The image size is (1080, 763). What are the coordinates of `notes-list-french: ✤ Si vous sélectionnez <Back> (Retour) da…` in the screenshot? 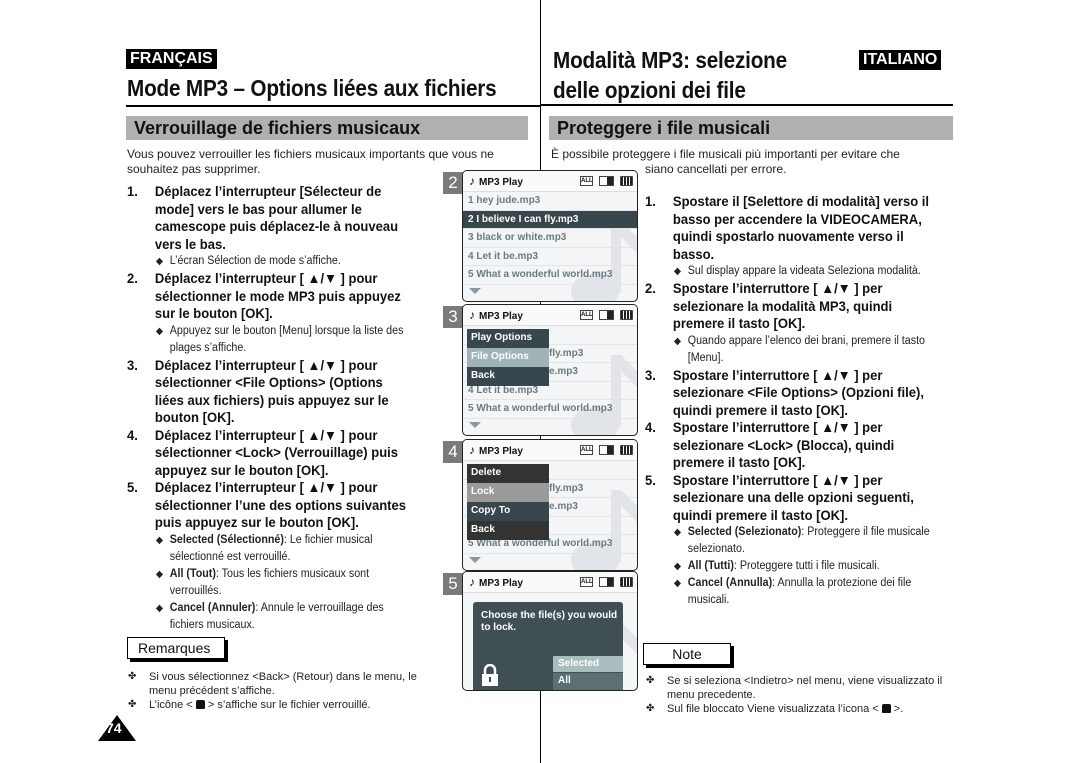 It's located at (285, 691).